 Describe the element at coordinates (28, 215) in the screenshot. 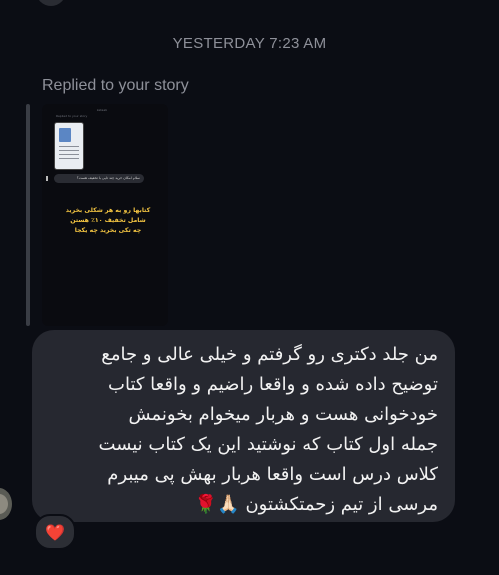

I see `reply-indicator-bar` at that location.